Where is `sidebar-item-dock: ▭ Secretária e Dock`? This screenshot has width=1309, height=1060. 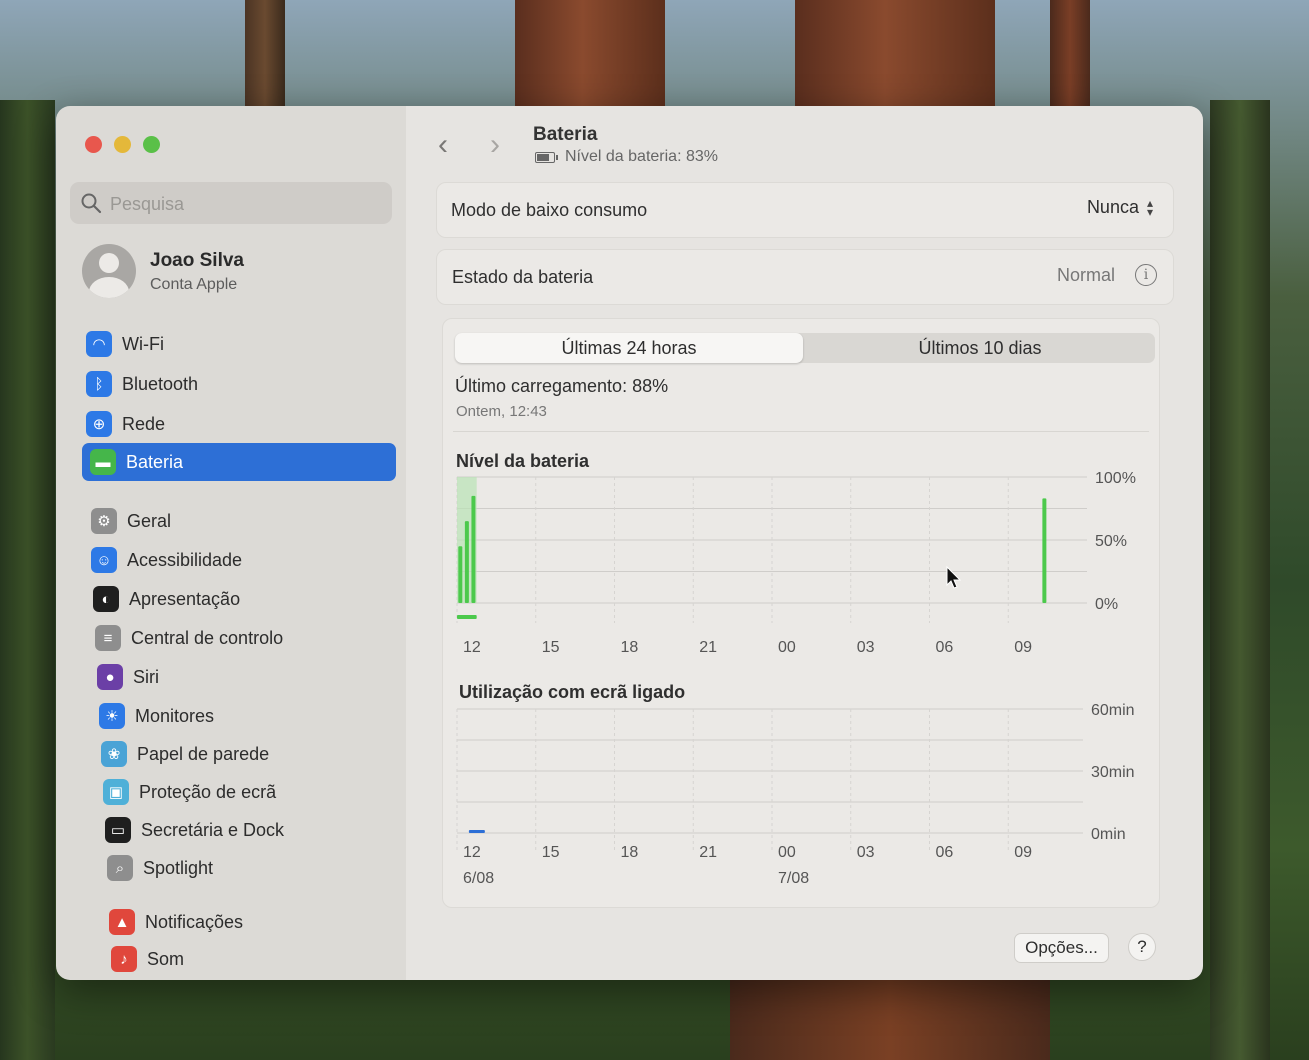
sidebar-item-dock: ▭ Secretária e Dock is located at coordinates (194, 830).